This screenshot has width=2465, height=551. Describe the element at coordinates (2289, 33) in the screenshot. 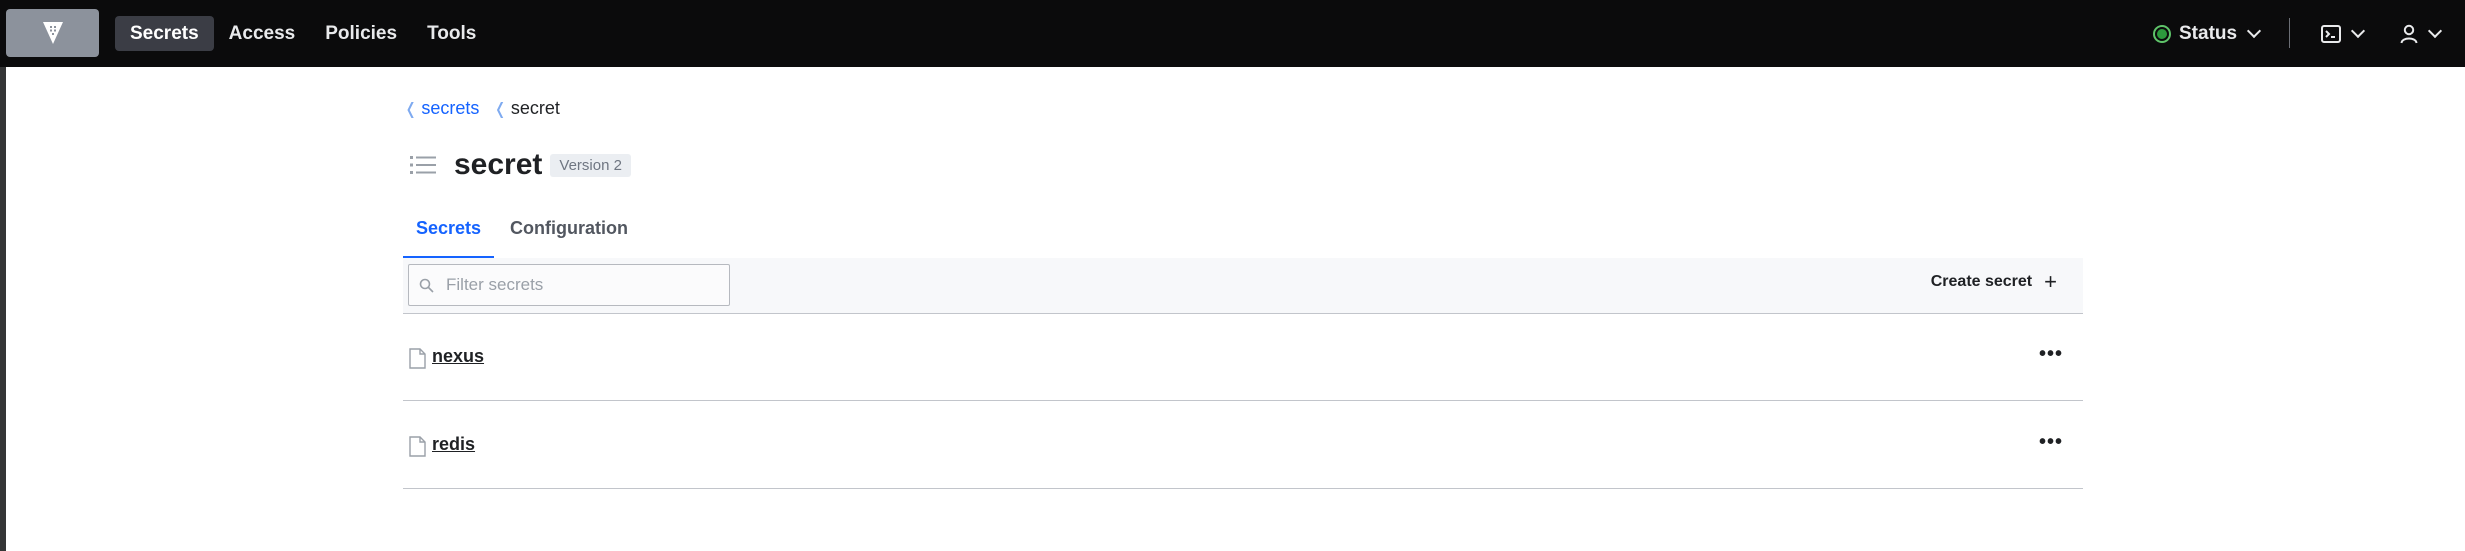

I see `topbar-divider` at that location.